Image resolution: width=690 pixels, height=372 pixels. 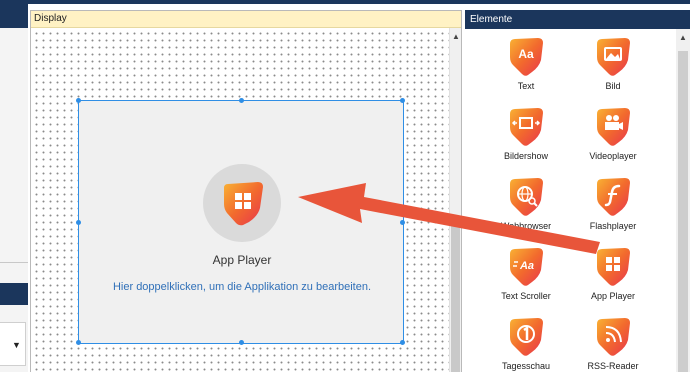 What do you see at coordinates (14, 294) in the screenshot?
I see `left-panel-section-header` at bounding box center [14, 294].